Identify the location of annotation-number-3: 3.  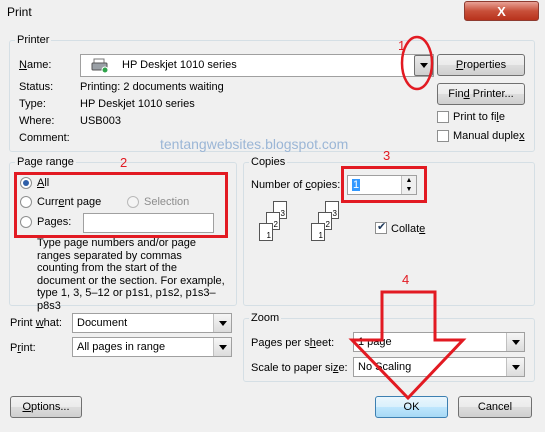
(387, 155).